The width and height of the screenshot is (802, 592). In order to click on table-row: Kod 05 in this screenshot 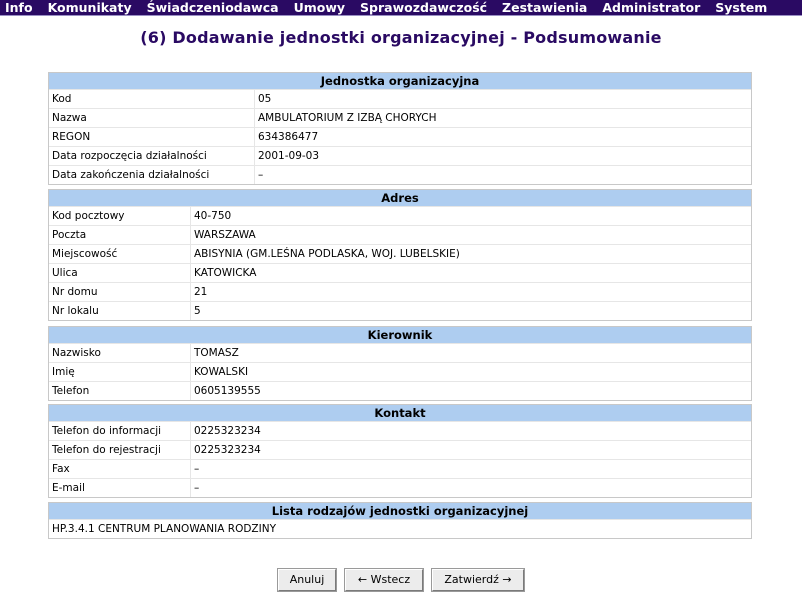, I will do `click(400, 99)`.